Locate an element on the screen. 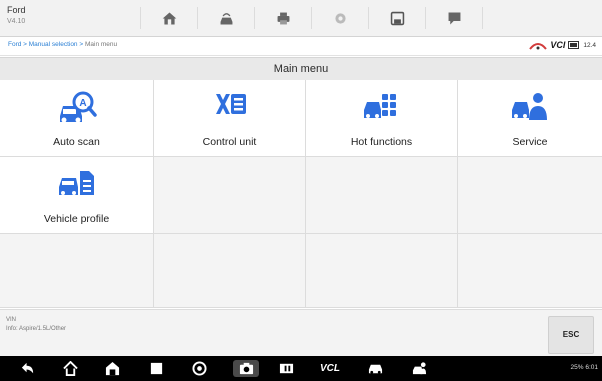 The image size is (602, 381). data-logging-button is located at coordinates (454, 18).